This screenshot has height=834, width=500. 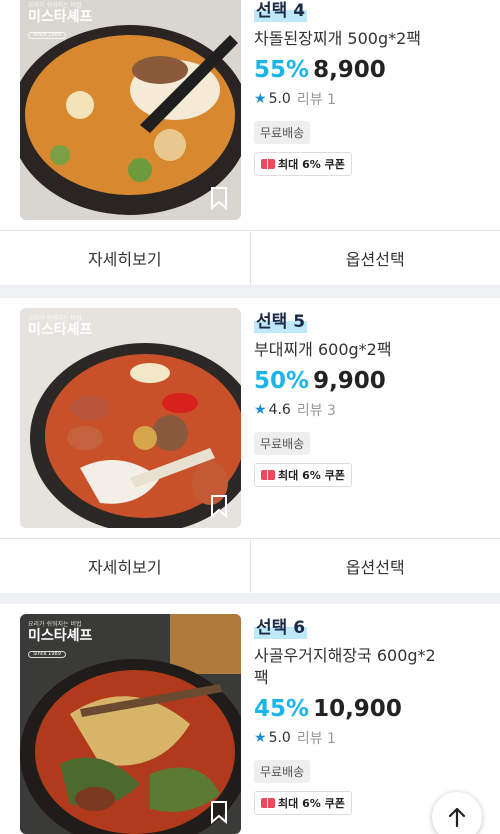 What do you see at coordinates (279, 410) in the screenshot?
I see `rating-value: 4.6` at bounding box center [279, 410].